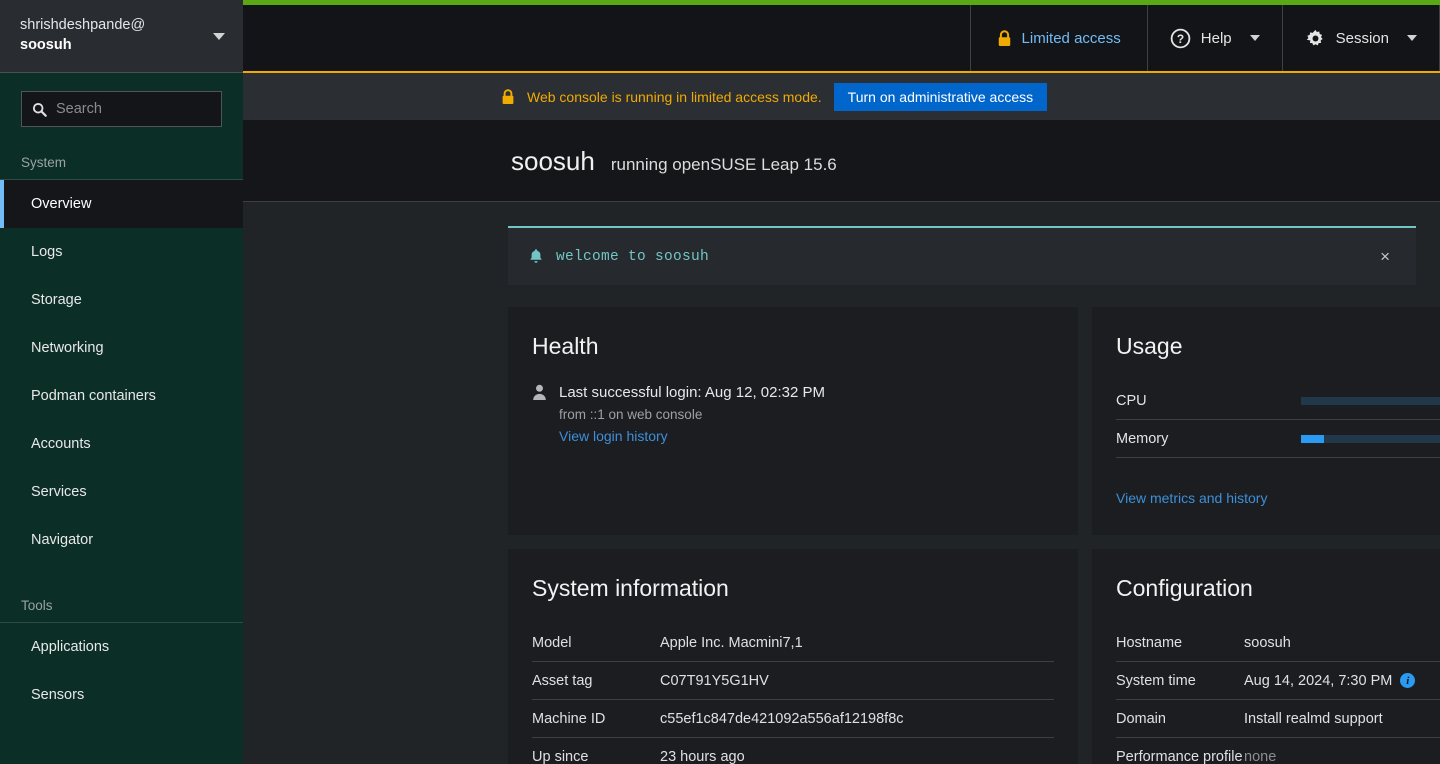  Describe the element at coordinates (536, 256) in the screenshot. I see `bell-icon` at that location.